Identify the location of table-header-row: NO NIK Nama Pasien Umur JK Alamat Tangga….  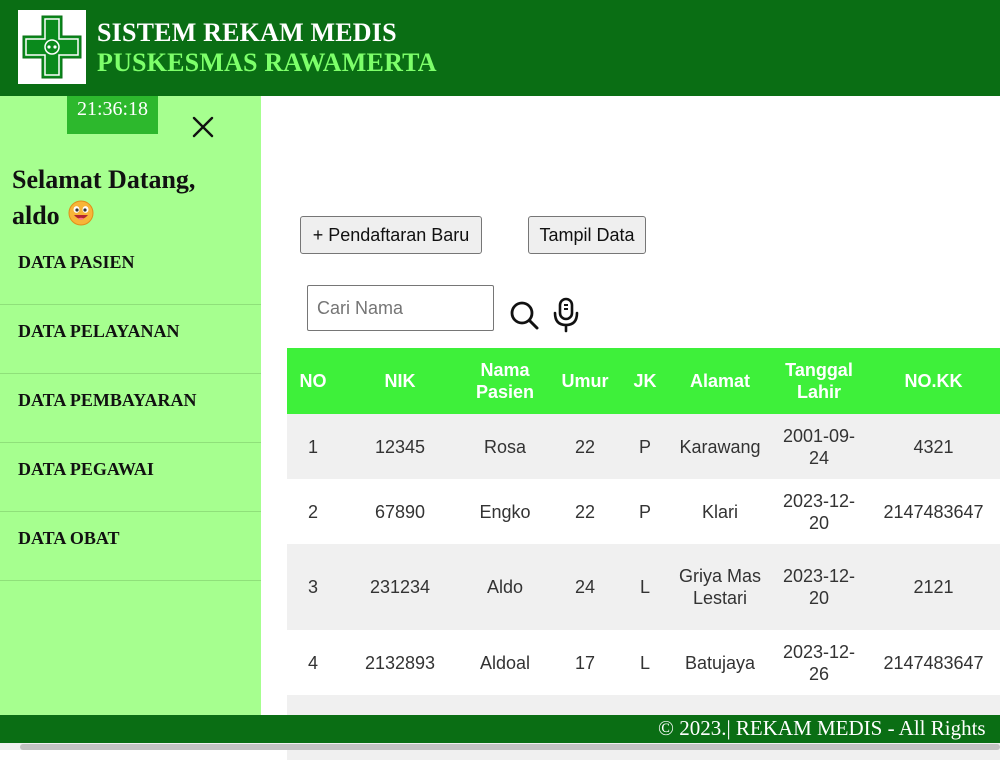
(643, 381).